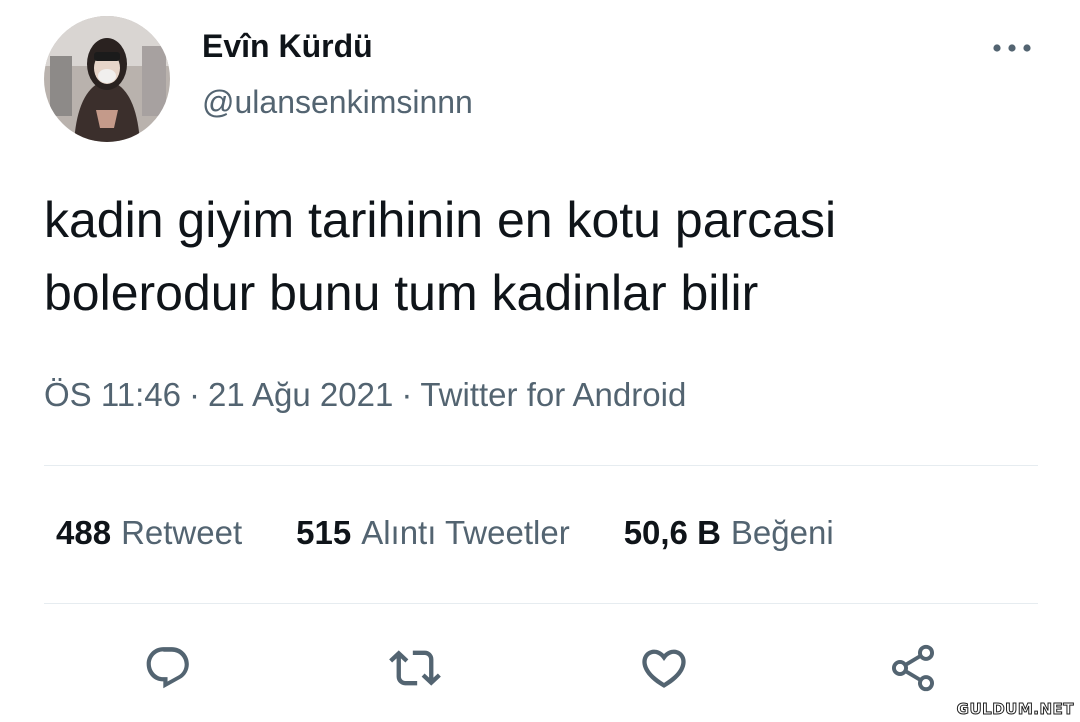  Describe the element at coordinates (300, 394) in the screenshot. I see `tweet-date: 21 Ağu 2021` at that location.